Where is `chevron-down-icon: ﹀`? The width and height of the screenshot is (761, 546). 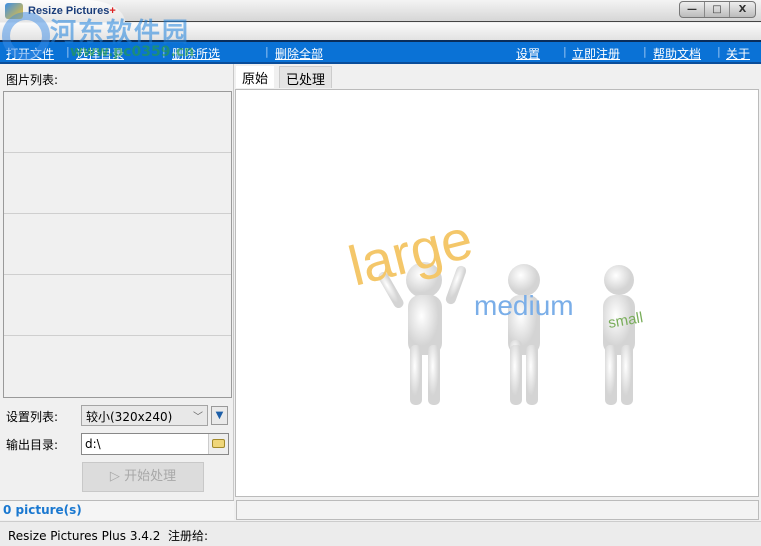 chevron-down-icon: ﹀ is located at coordinates (198, 417).